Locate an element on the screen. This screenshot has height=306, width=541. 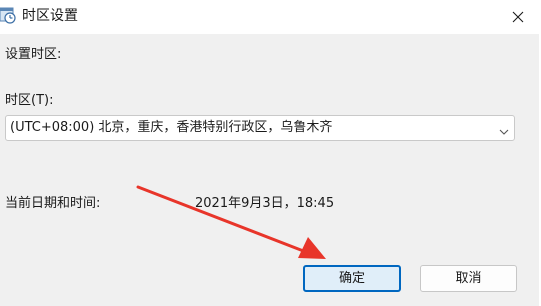
current-datetime-label: 当前日期和时间: is located at coordinates (53, 203).